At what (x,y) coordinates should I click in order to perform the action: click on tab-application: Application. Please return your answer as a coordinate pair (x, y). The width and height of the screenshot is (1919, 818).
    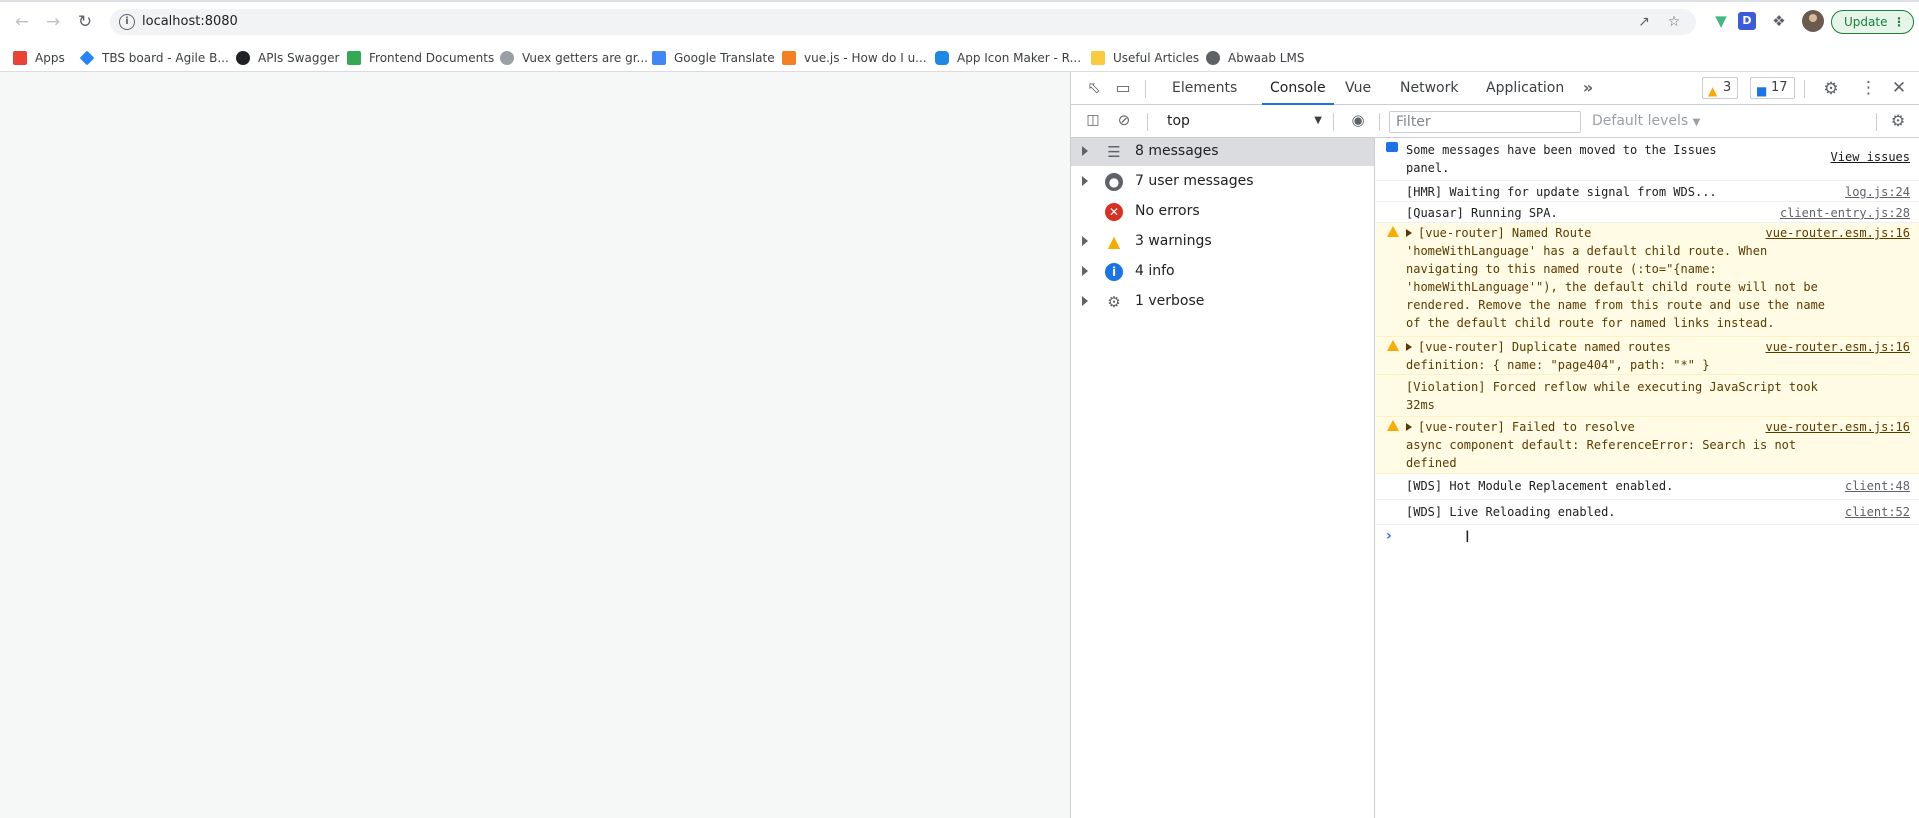
    Looking at the image, I should click on (1525, 88).